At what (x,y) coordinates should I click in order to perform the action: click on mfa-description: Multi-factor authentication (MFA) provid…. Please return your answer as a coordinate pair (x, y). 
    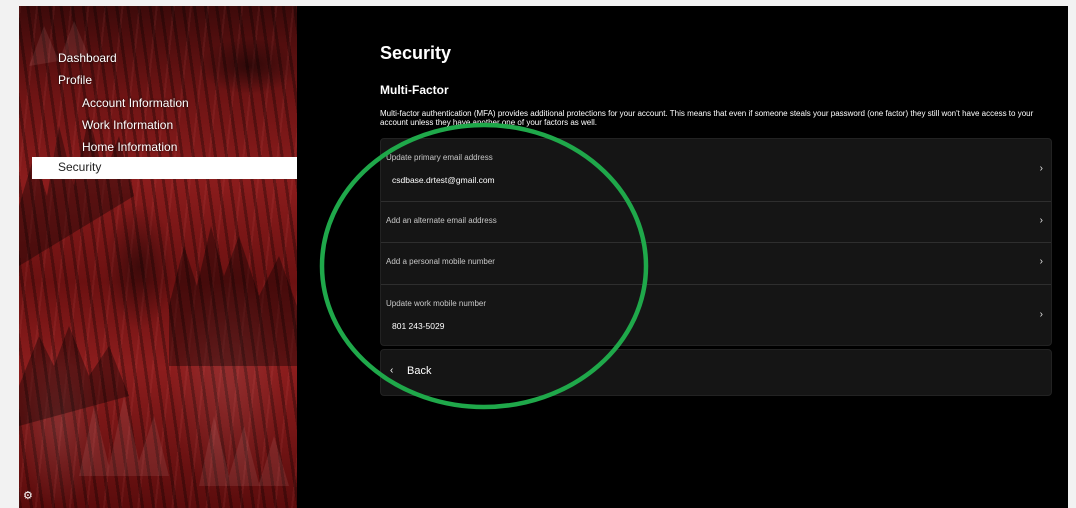
    Looking at the image, I should click on (707, 118).